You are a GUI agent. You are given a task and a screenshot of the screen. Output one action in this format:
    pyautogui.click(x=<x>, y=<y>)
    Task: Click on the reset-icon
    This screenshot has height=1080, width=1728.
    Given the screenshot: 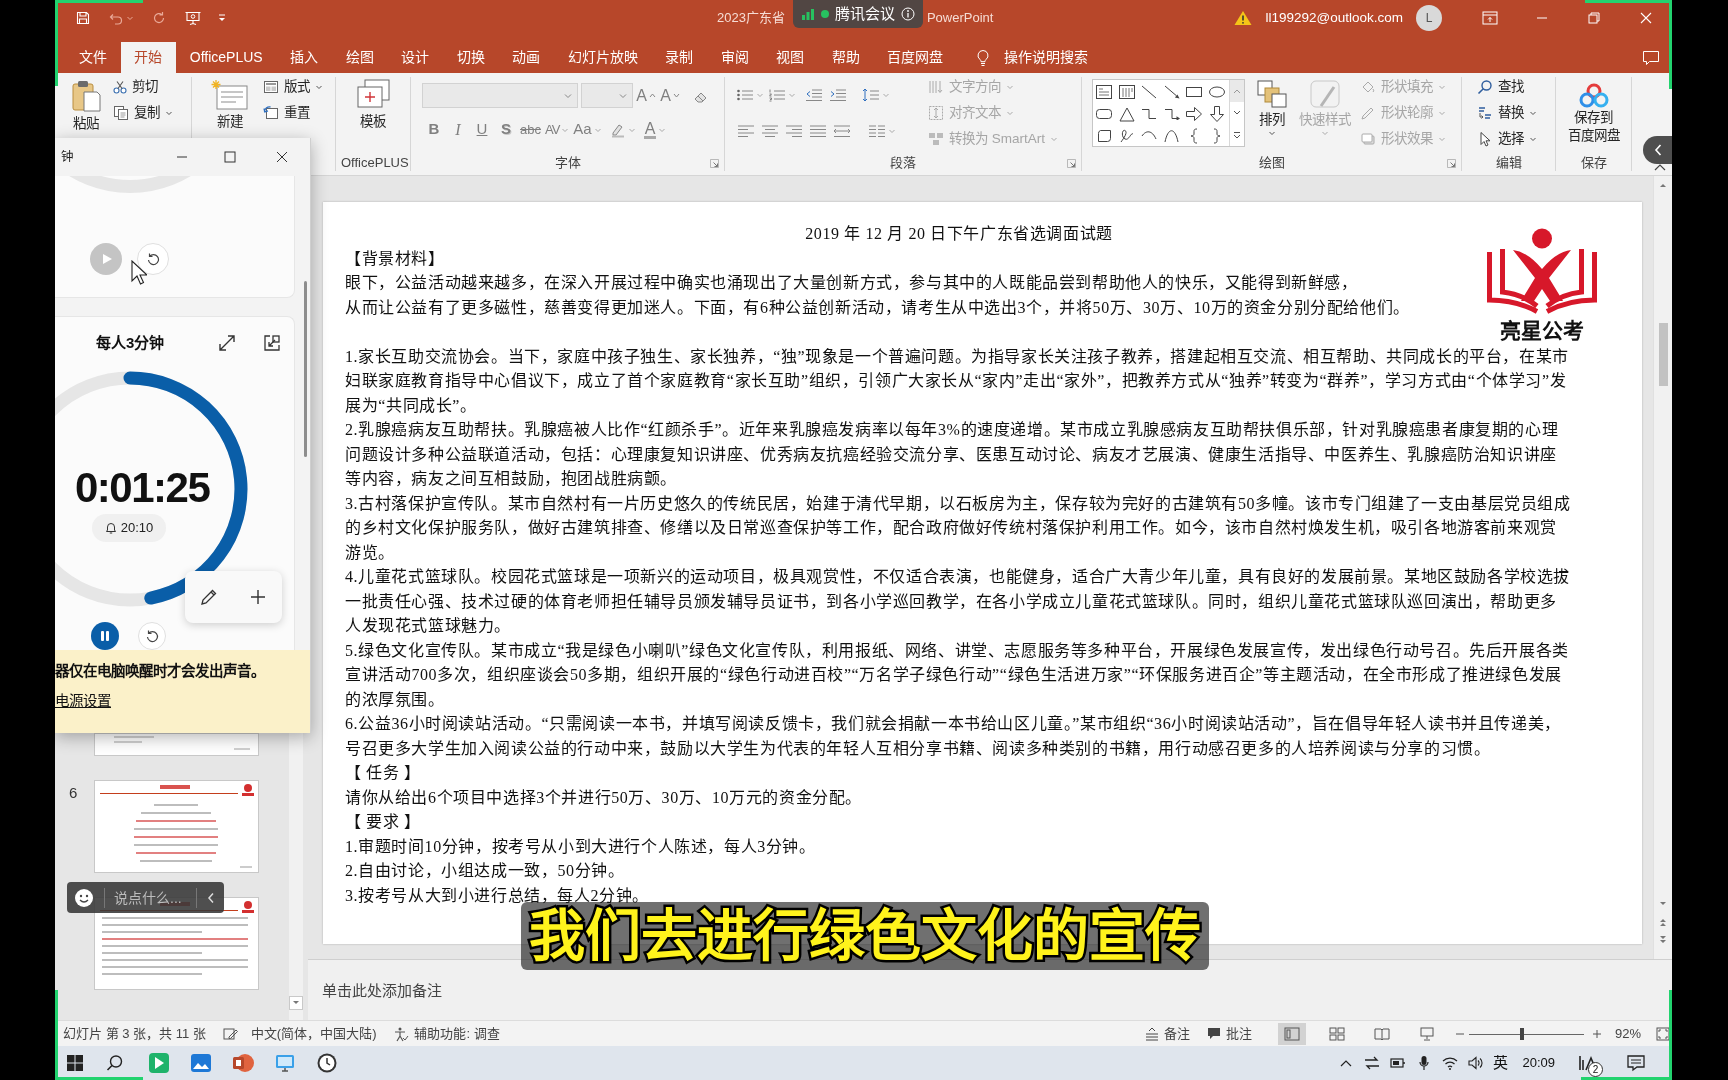 What is the action you would take?
    pyautogui.click(x=152, y=636)
    